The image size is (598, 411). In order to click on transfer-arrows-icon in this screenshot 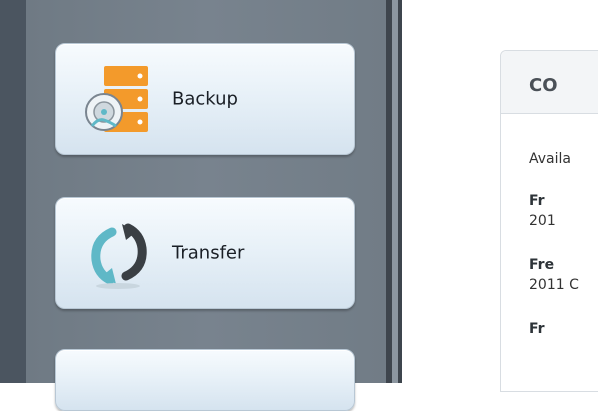, I will do `click(119, 256)`.